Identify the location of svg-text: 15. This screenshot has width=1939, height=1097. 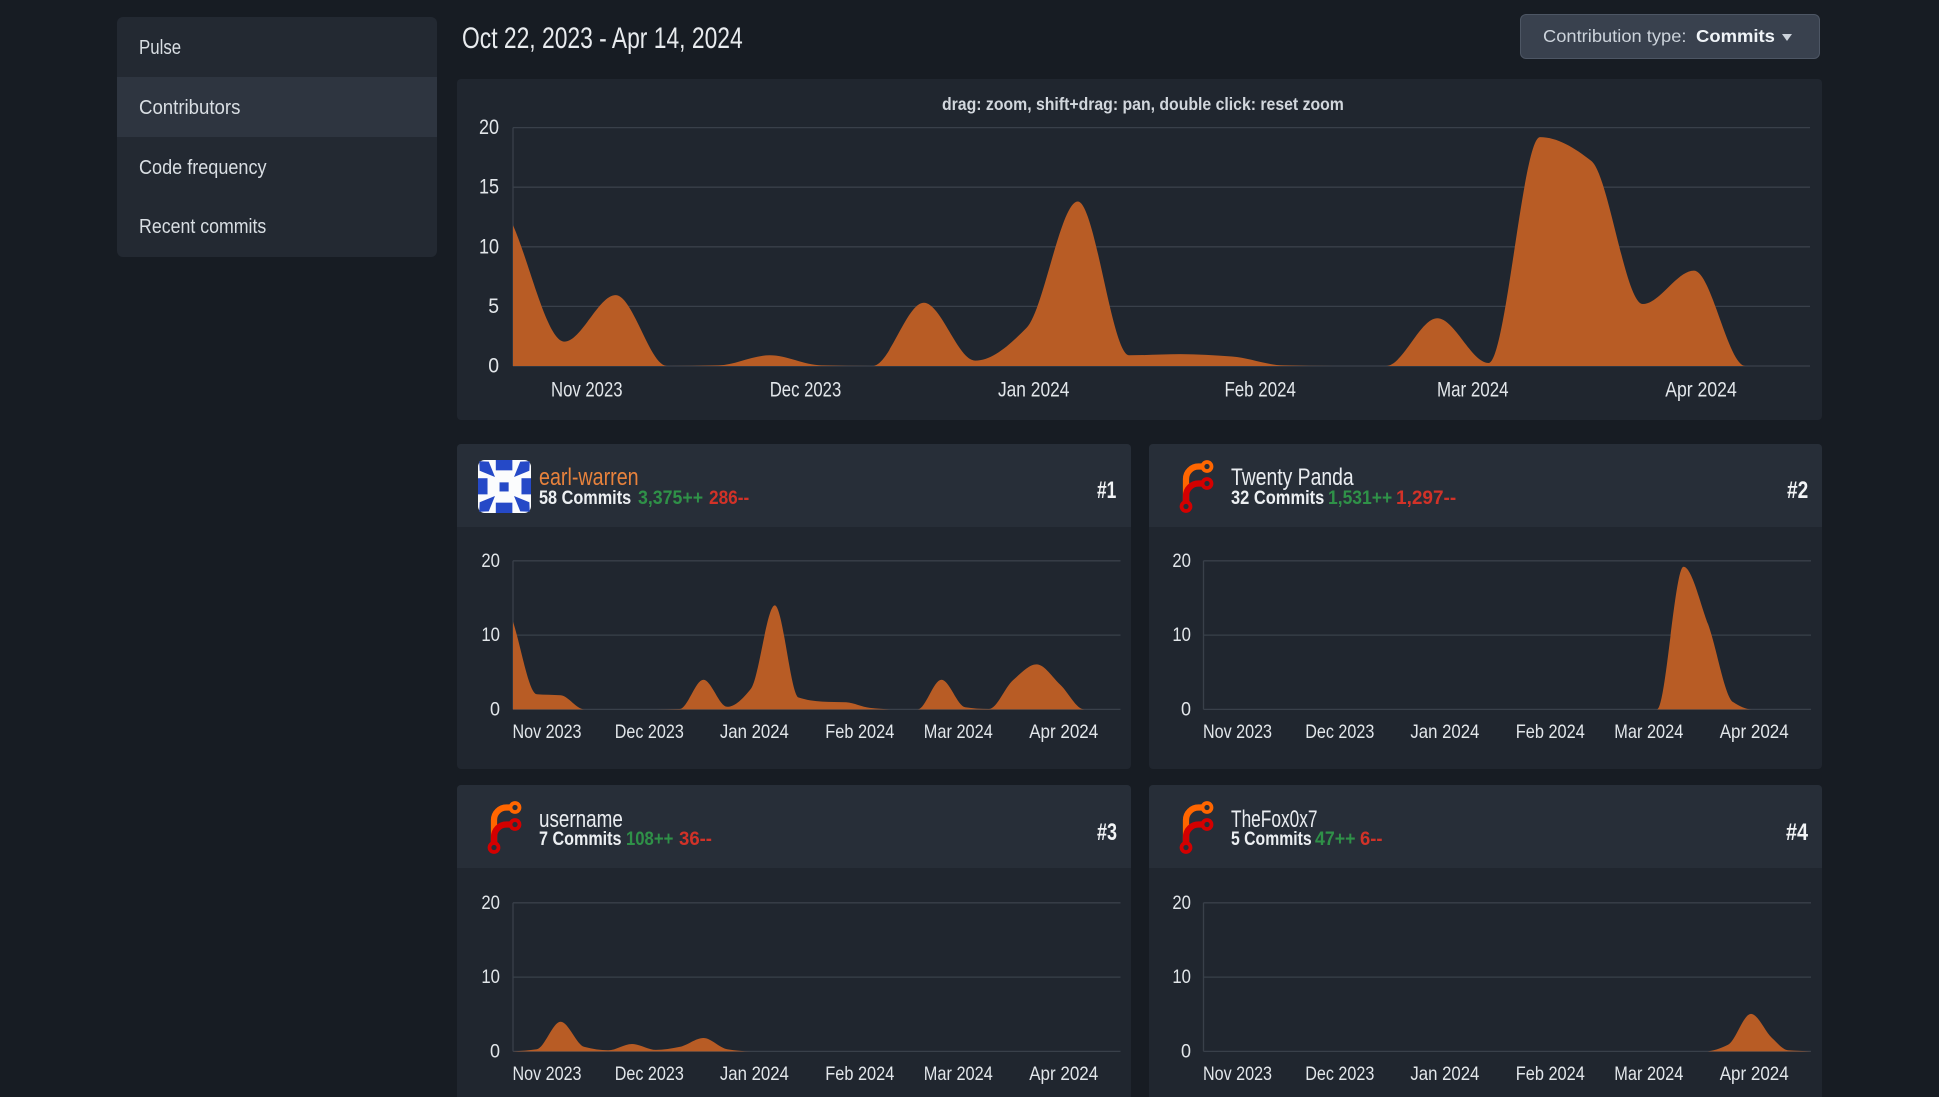
(489, 187).